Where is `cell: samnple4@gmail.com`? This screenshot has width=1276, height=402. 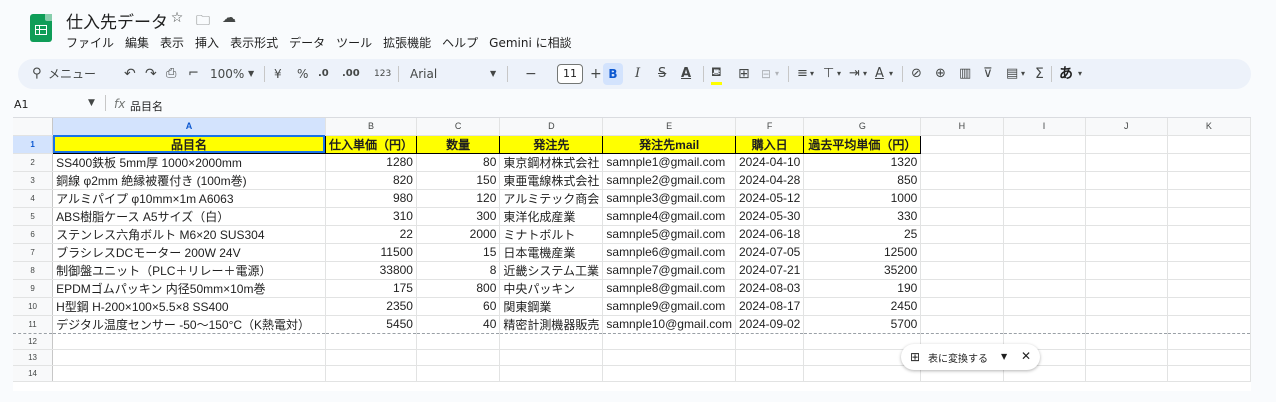
cell: samnple4@gmail.com is located at coordinates (669, 216).